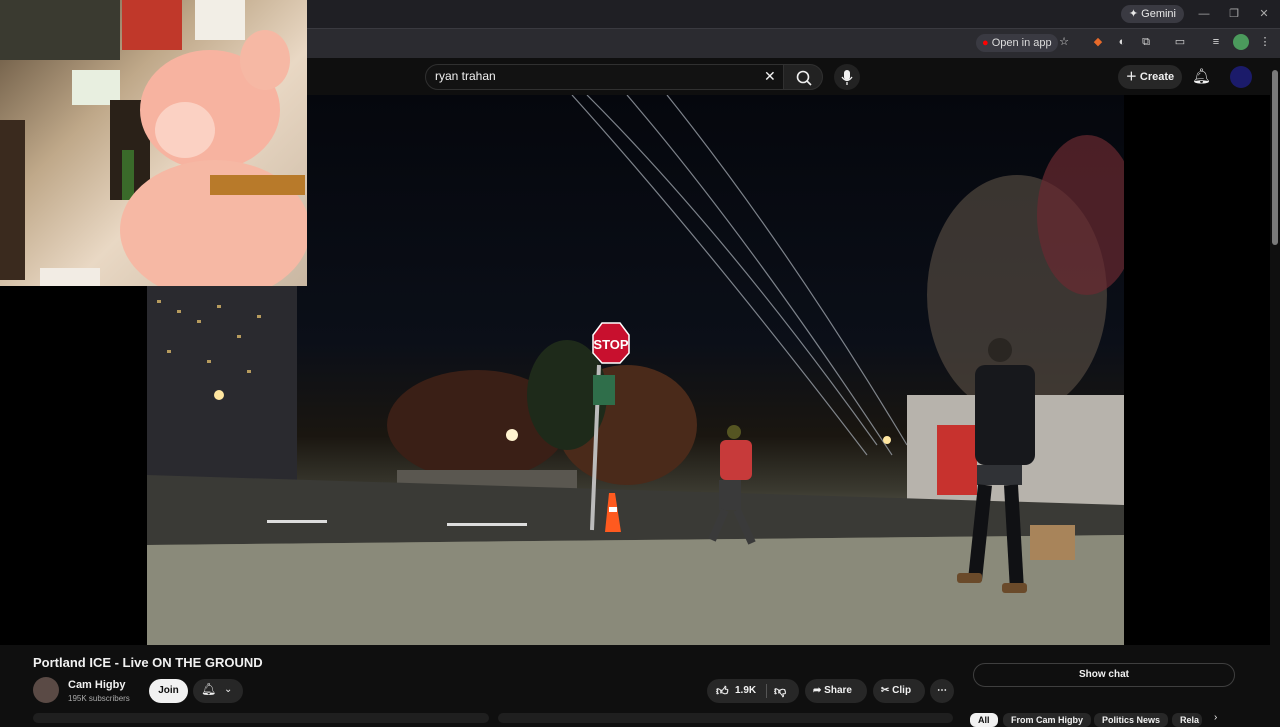 The image size is (1280, 727). Describe the element at coordinates (1131, 720) in the screenshot. I see `chip-politics-news: Politics News` at that location.